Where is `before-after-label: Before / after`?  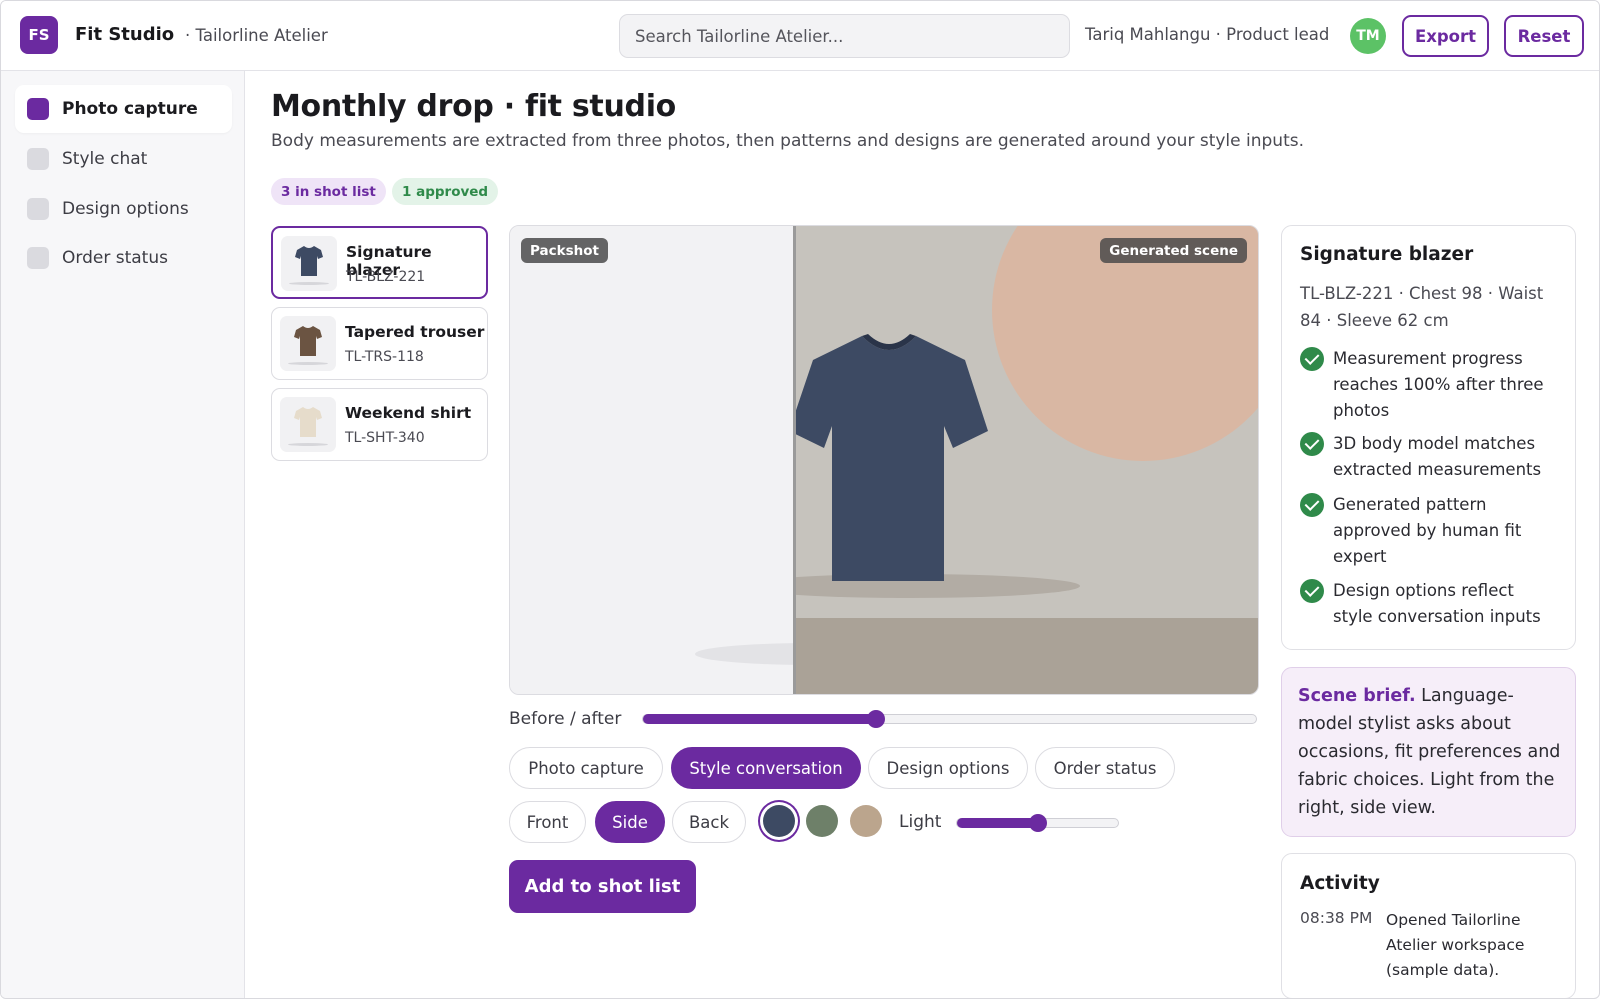
before-after-label: Before / after is located at coordinates (565, 719).